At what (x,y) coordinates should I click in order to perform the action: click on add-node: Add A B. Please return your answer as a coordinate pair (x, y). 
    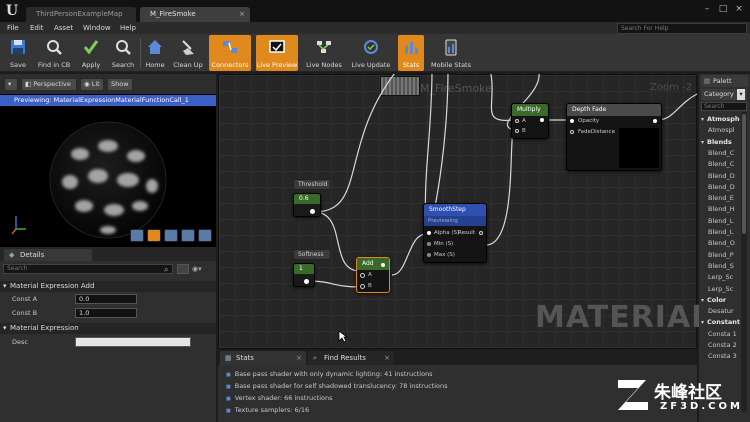
    Looking at the image, I should click on (373, 275).